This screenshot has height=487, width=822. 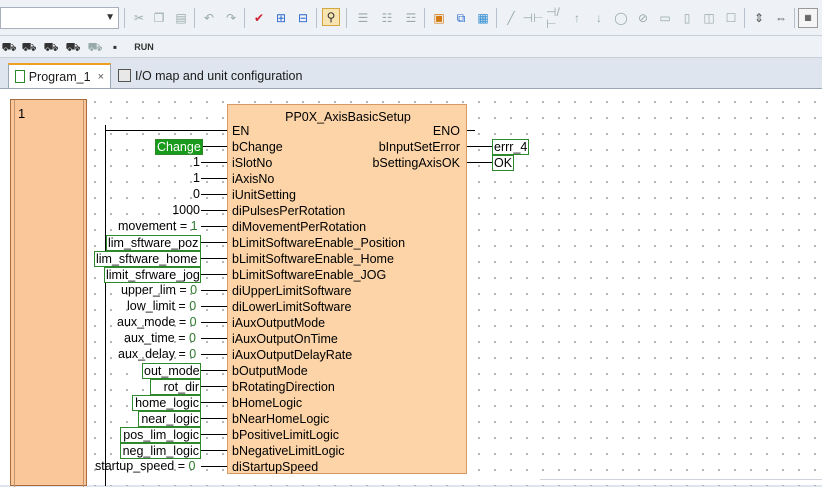 What do you see at coordinates (169, 419) in the screenshot?
I see `input-var-near-logic: near_logic` at bounding box center [169, 419].